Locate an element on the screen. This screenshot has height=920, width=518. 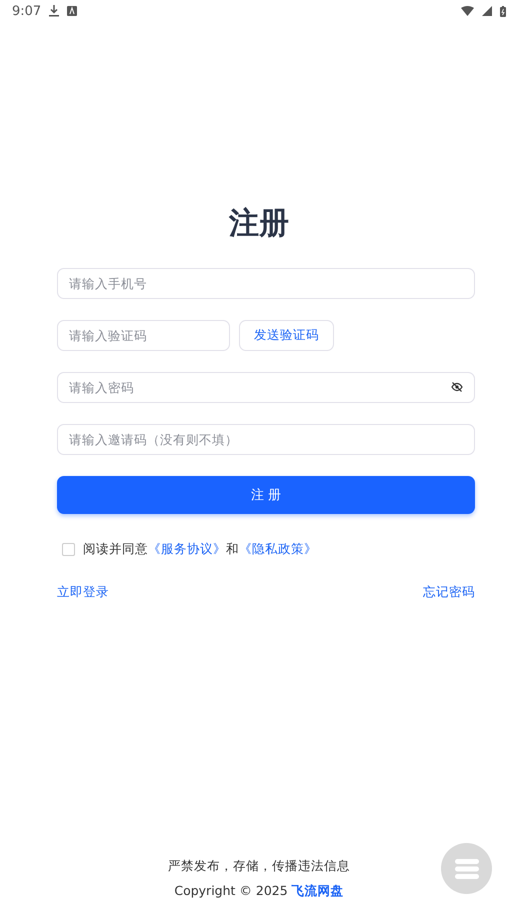
notice-text: 严禁发布，存储，传播违法信息 is located at coordinates (259, 866).